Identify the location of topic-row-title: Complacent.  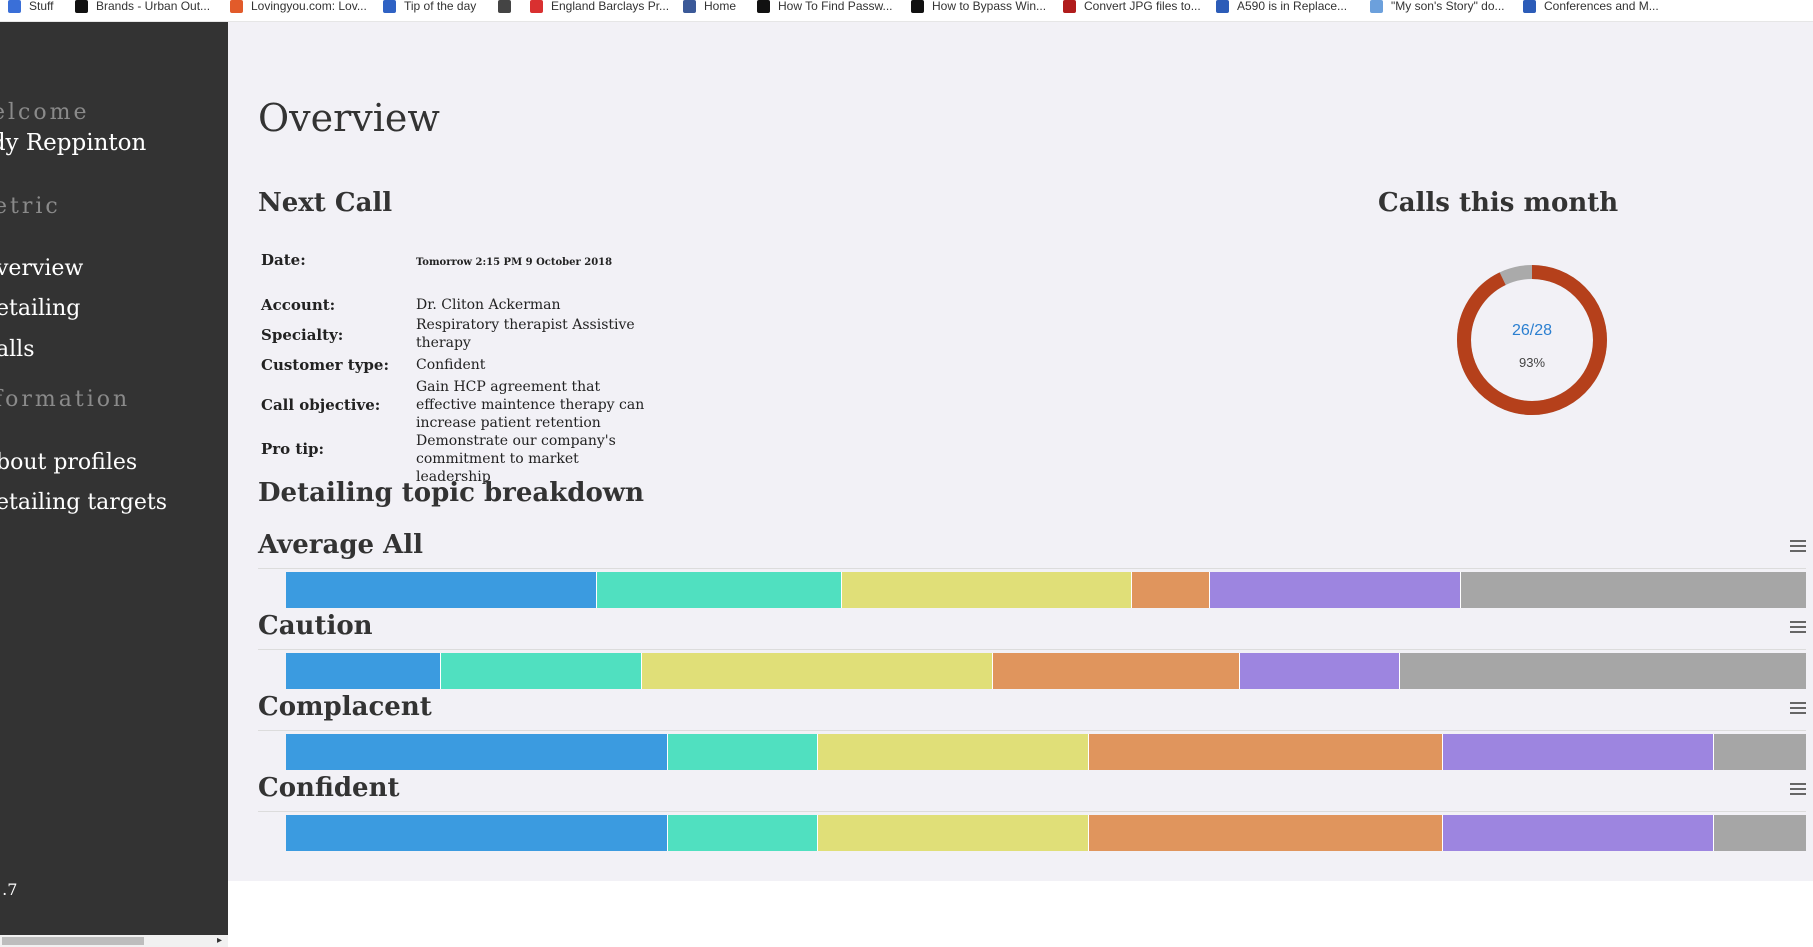
(345, 707).